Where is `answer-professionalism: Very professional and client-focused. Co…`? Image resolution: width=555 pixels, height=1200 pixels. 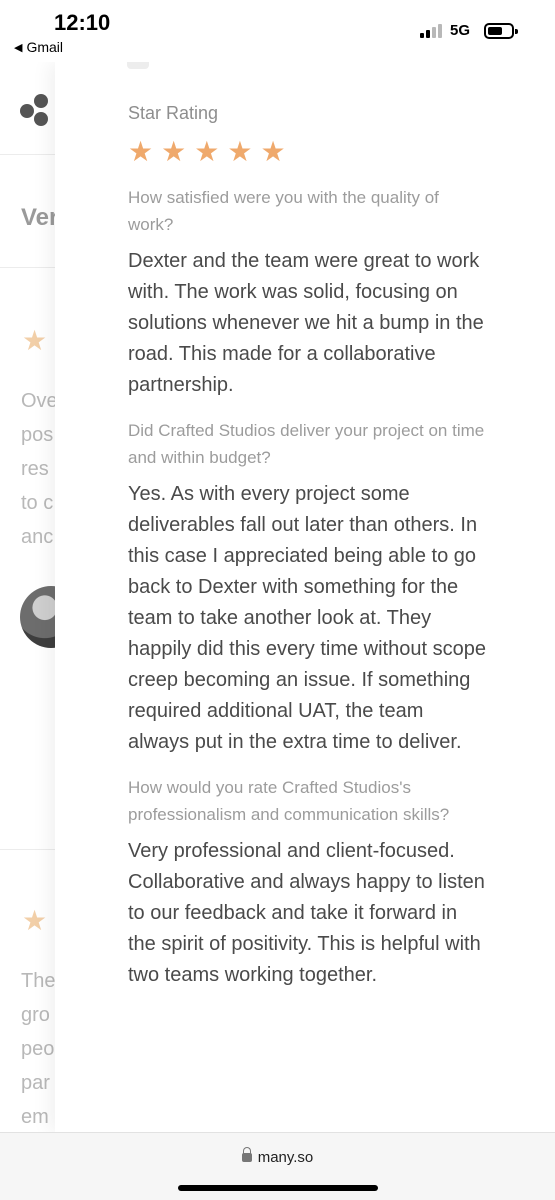 answer-professionalism: Very professional and client-focused. Co… is located at coordinates (306, 913).